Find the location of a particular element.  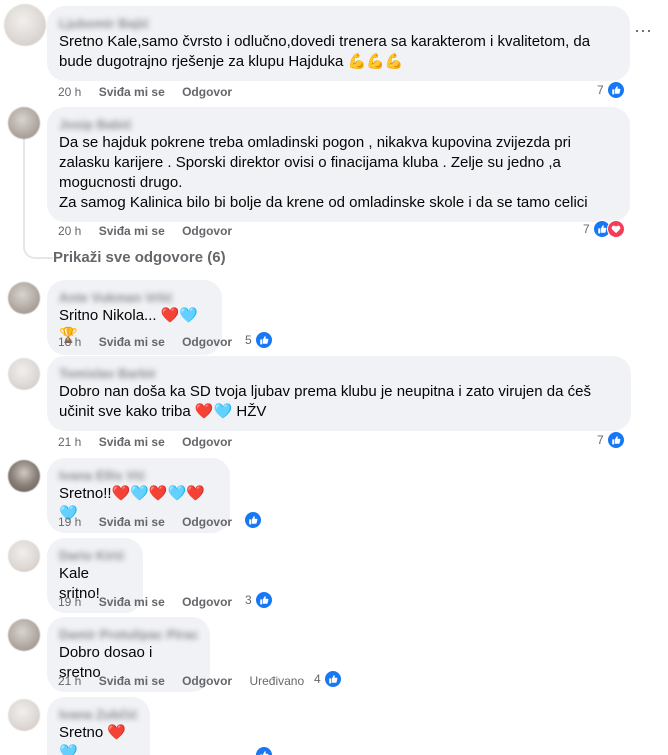

comment-author: Ivana Zubčić is located at coordinates (98, 713).